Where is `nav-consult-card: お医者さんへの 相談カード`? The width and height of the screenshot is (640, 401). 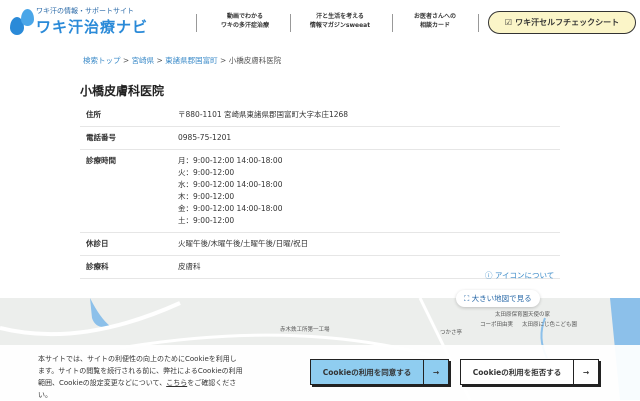
nav-consult-card: お医者さんへの 相談カード is located at coordinates (435, 21).